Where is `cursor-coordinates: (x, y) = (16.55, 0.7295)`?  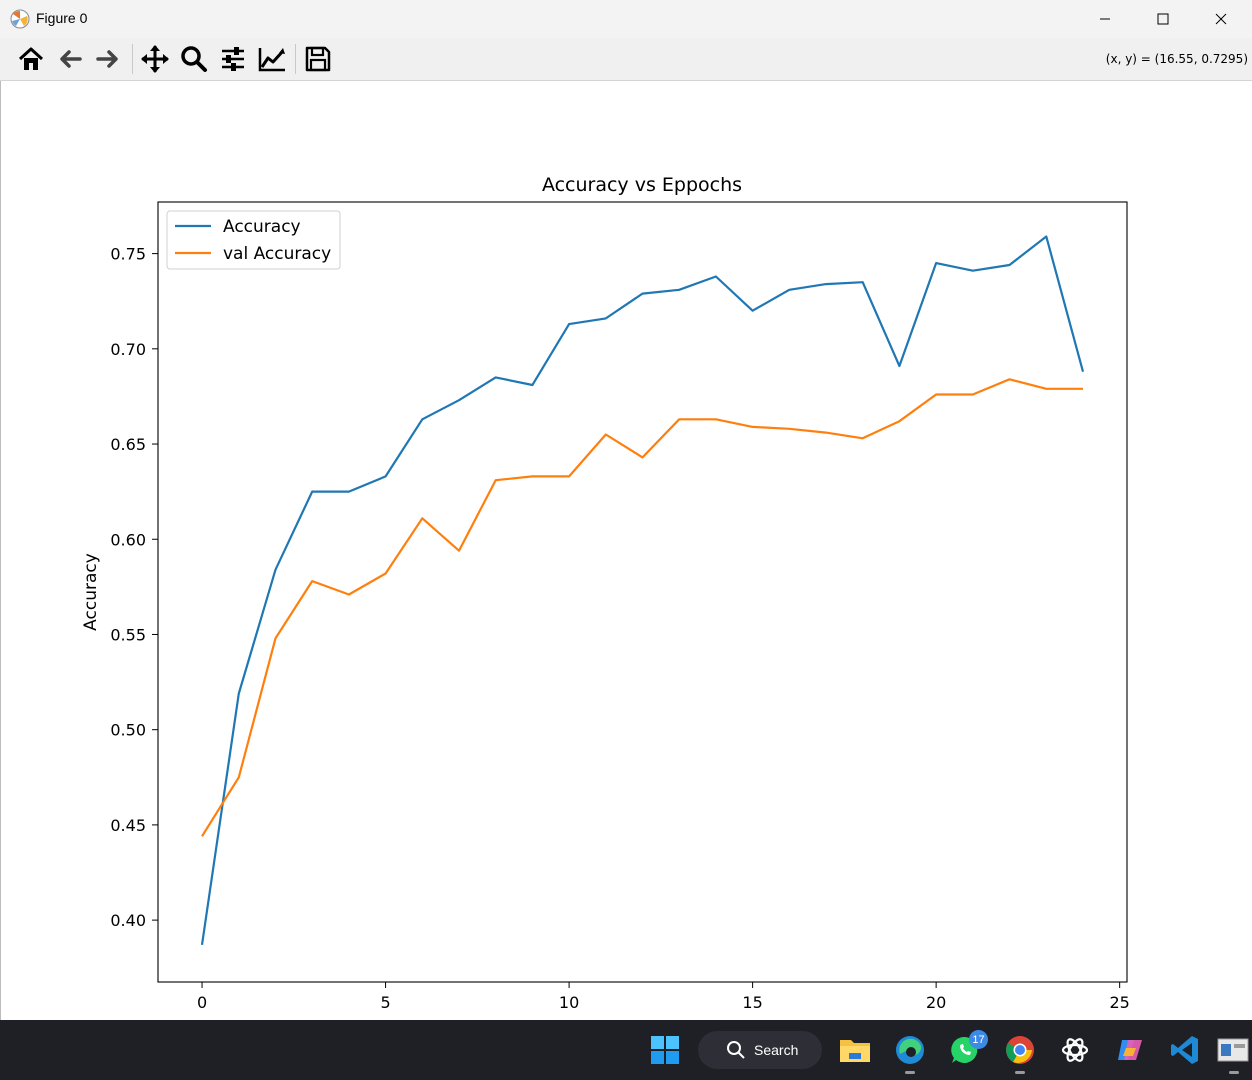 cursor-coordinates: (x, y) = (16.55, 0.7295) is located at coordinates (1176, 59).